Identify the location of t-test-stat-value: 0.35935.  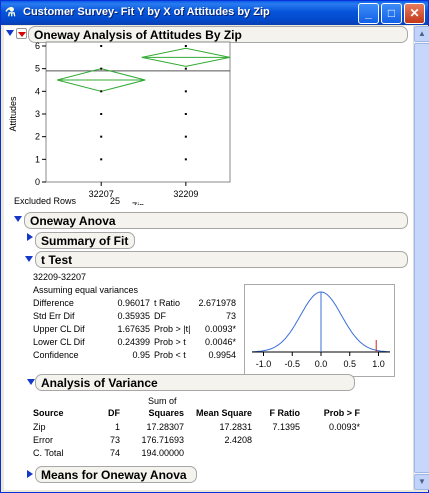
(133, 316).